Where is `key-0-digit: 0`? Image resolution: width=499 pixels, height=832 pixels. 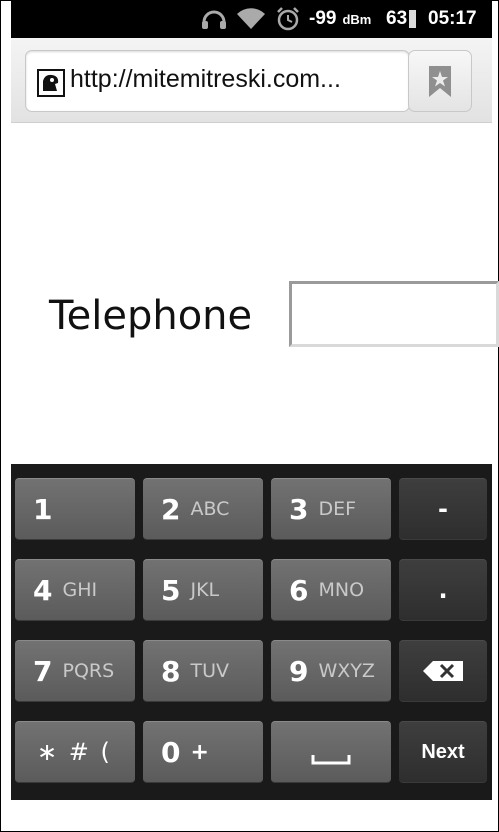
key-0-digit: 0 is located at coordinates (171, 752).